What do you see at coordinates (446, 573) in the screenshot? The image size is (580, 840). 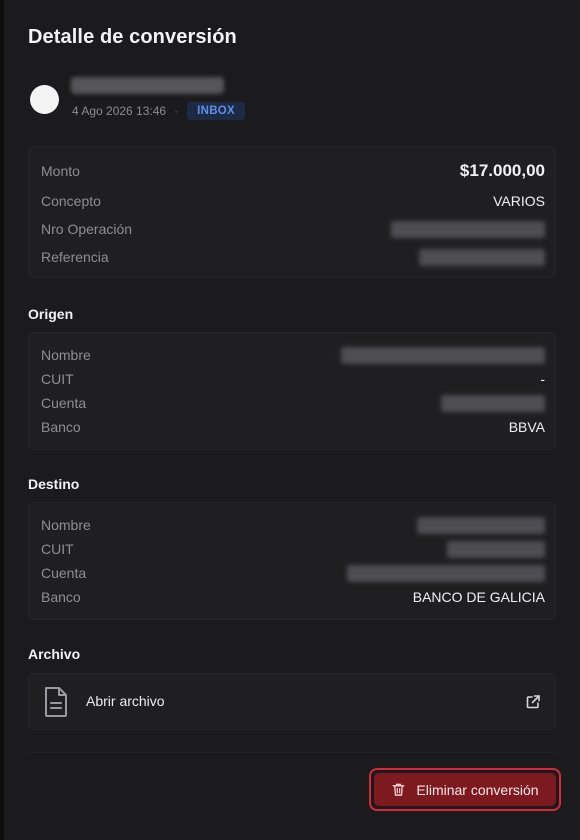 I see `destino-cuenta-redacted` at bounding box center [446, 573].